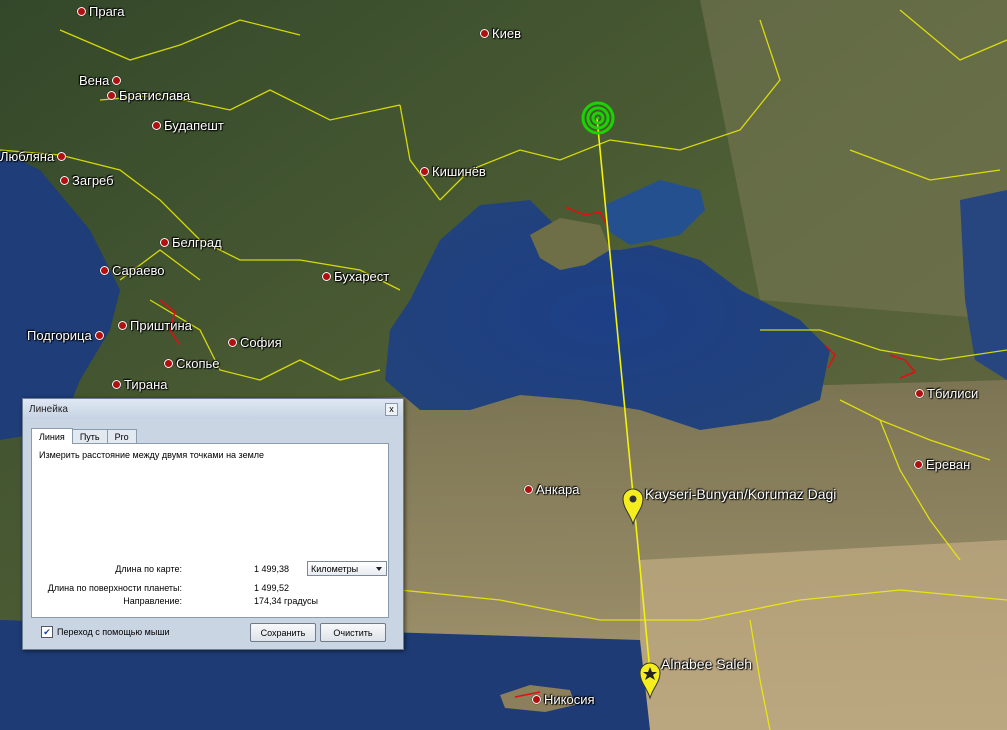 The width and height of the screenshot is (1007, 730). I want to click on placemark-label: Alnabee Saleh, so click(706, 664).